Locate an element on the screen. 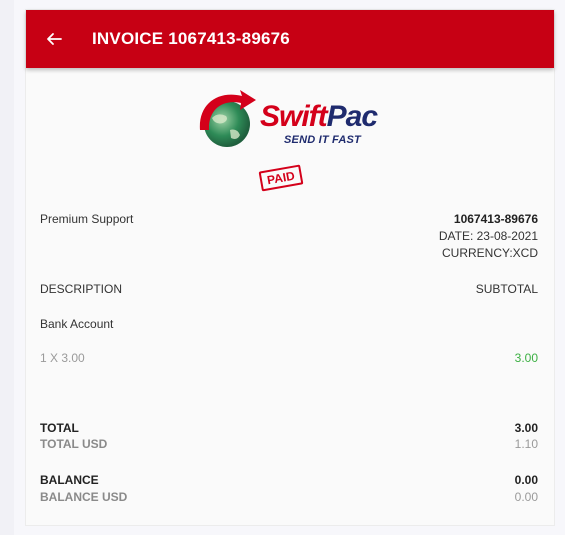 The width and height of the screenshot is (565, 535). logo-wordmark: SwiftPac is located at coordinates (319, 116).